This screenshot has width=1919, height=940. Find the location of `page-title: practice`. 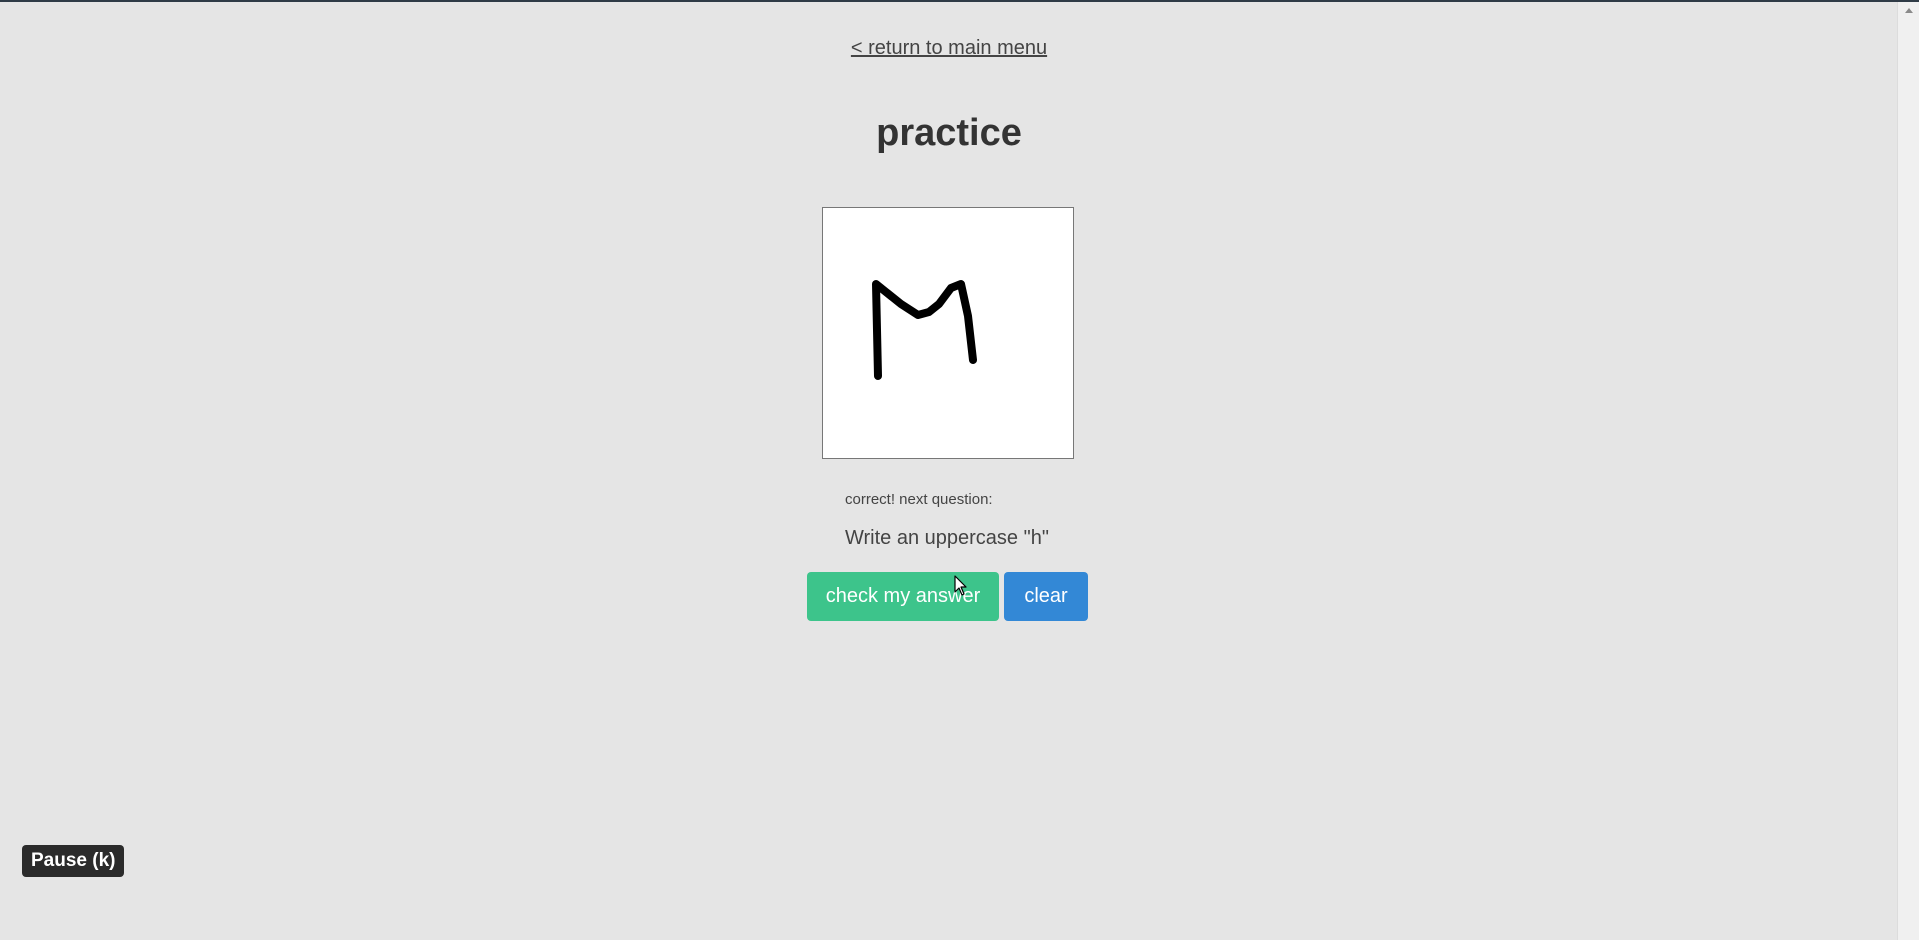

page-title: practice is located at coordinates (949, 133).